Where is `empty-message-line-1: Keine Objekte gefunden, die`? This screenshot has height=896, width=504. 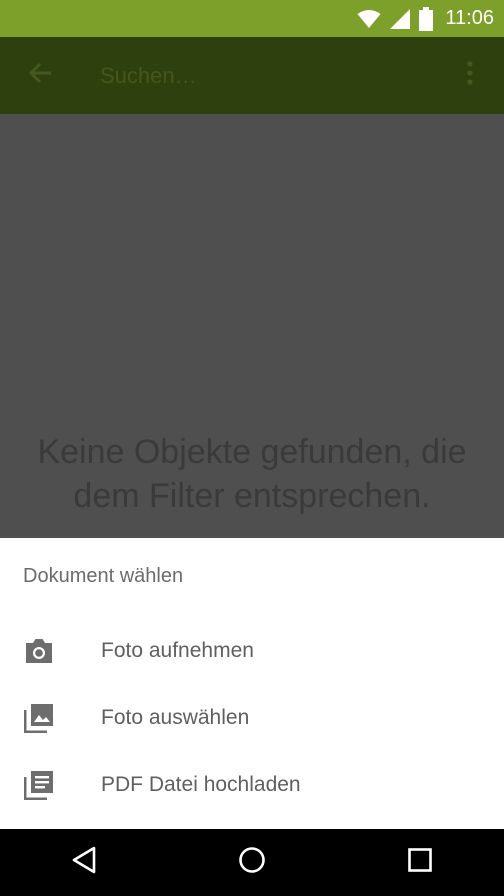 empty-message-line-1: Keine Objekte gefunden, die is located at coordinates (252, 452).